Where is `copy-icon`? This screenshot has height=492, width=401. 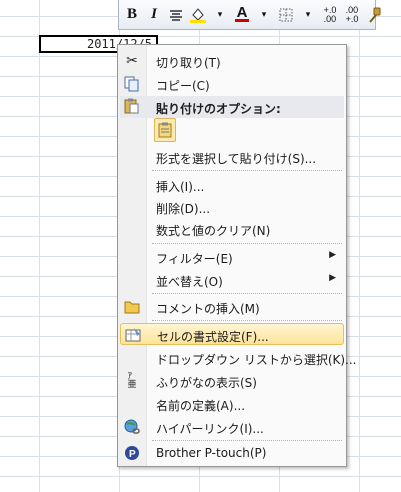 copy-icon is located at coordinates (132, 84).